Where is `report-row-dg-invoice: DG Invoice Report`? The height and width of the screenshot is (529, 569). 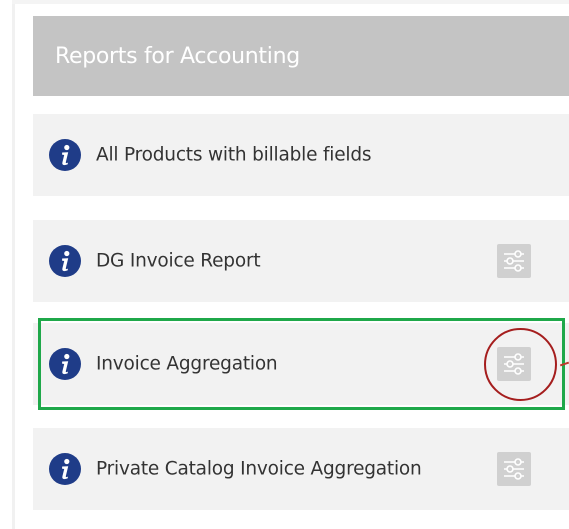
report-row-dg-invoice: DG Invoice Report is located at coordinates (301, 261).